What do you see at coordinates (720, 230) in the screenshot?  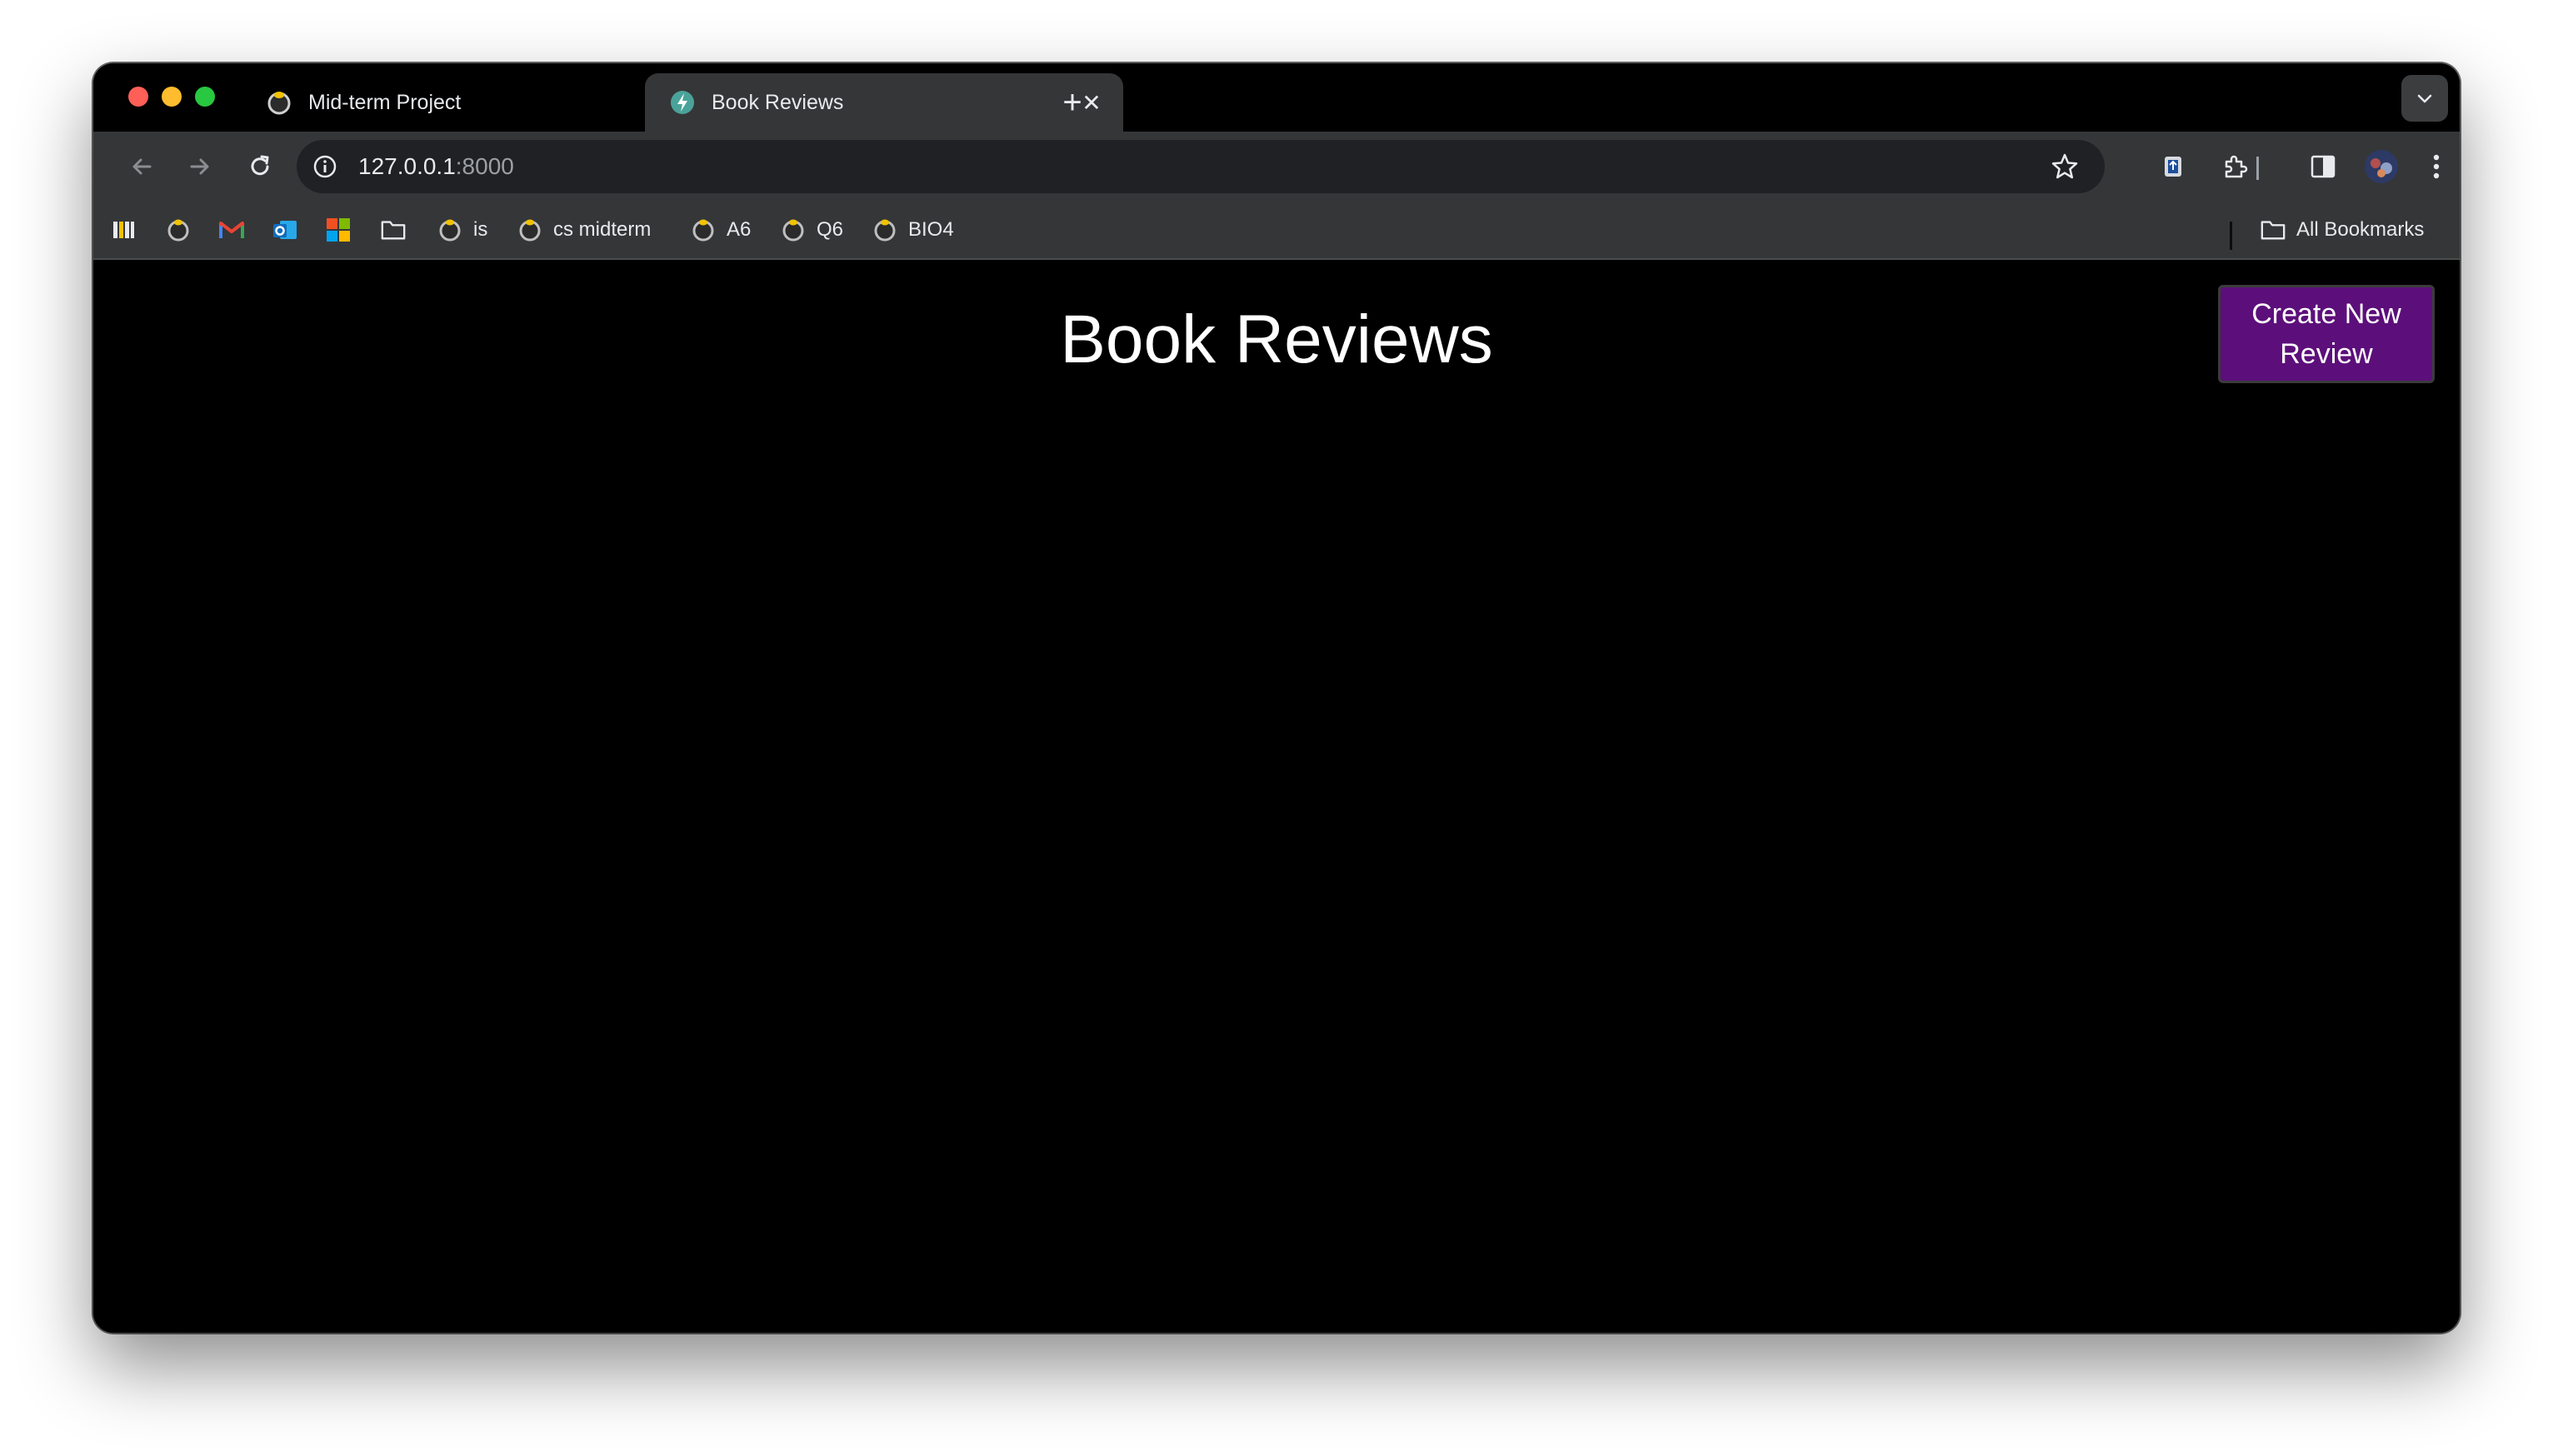 I see `bookmark-a6: A6` at bounding box center [720, 230].